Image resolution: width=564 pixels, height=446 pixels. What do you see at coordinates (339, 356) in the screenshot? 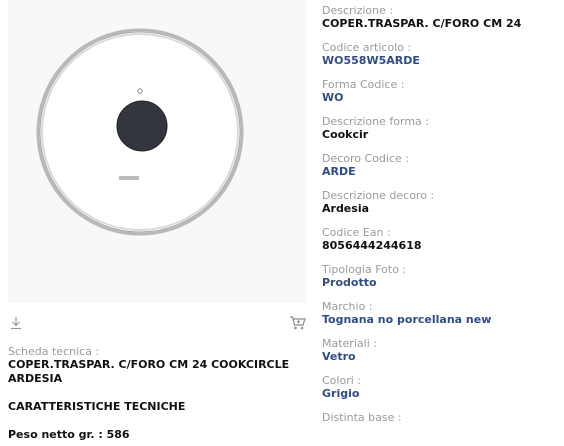
I see `field-value: Vetro` at bounding box center [339, 356].